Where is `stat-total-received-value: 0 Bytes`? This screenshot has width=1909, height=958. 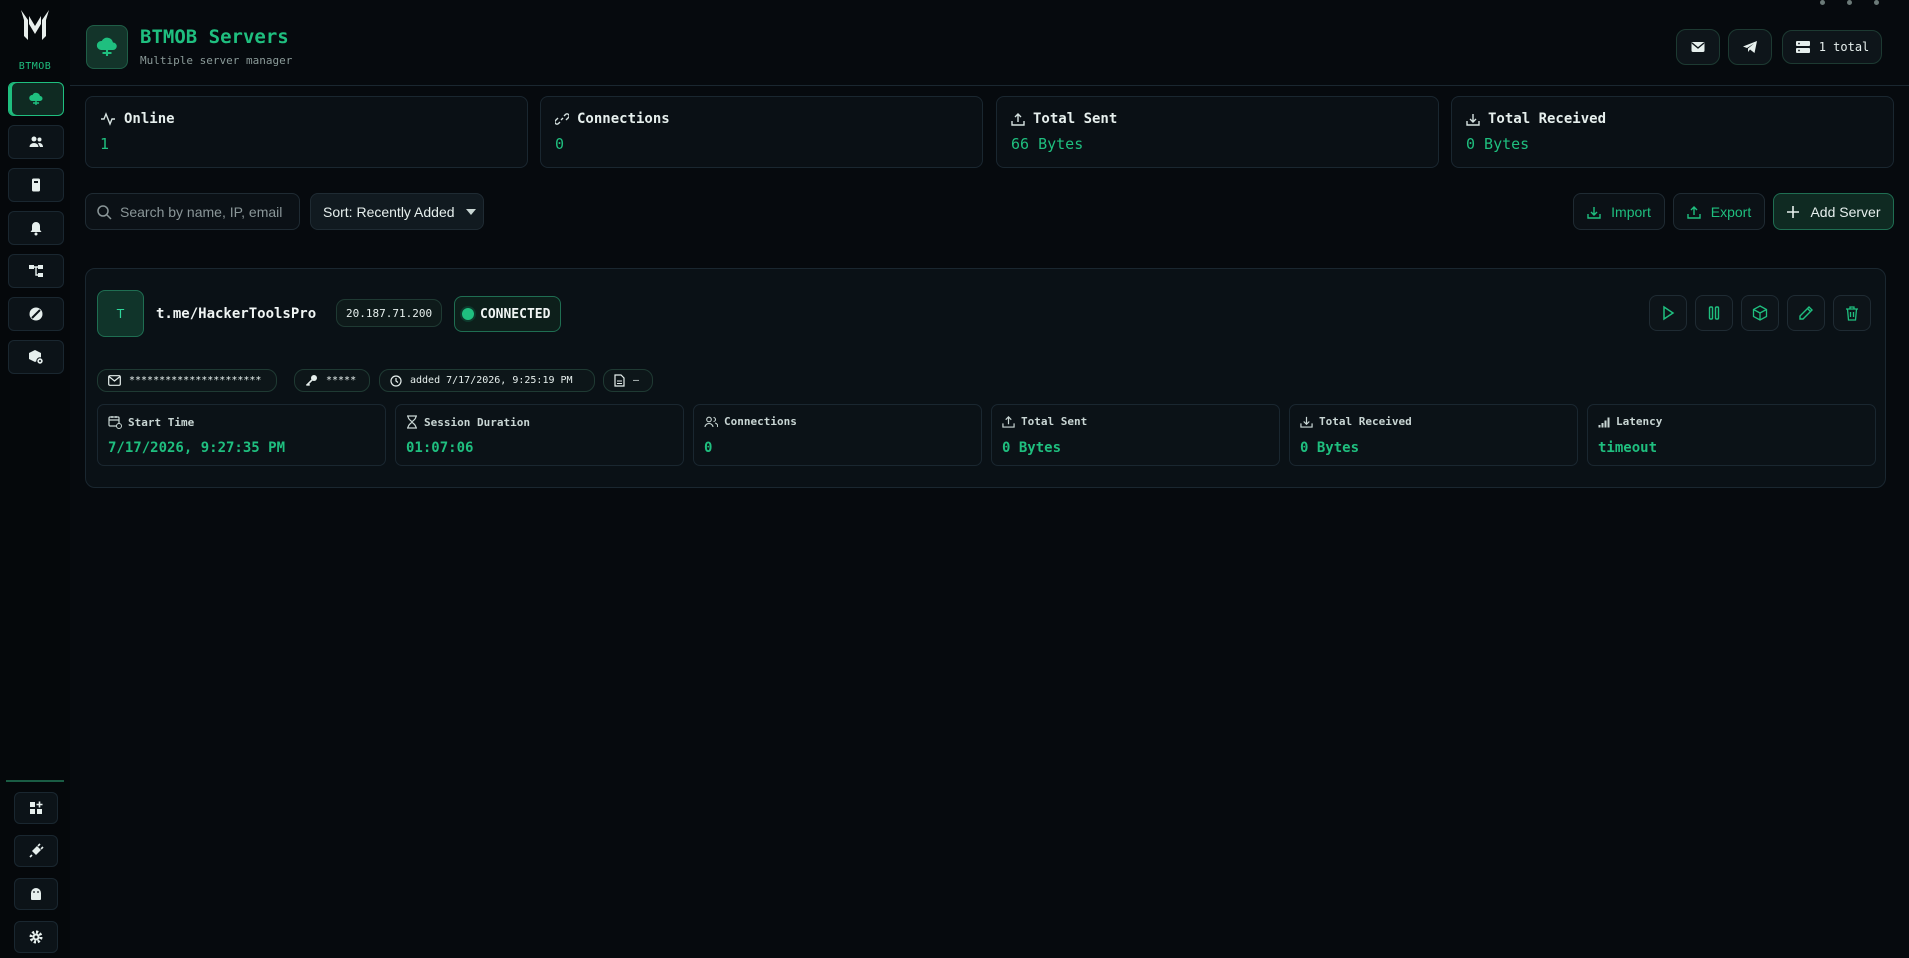
stat-total-received-value: 0 Bytes is located at coordinates (1498, 144).